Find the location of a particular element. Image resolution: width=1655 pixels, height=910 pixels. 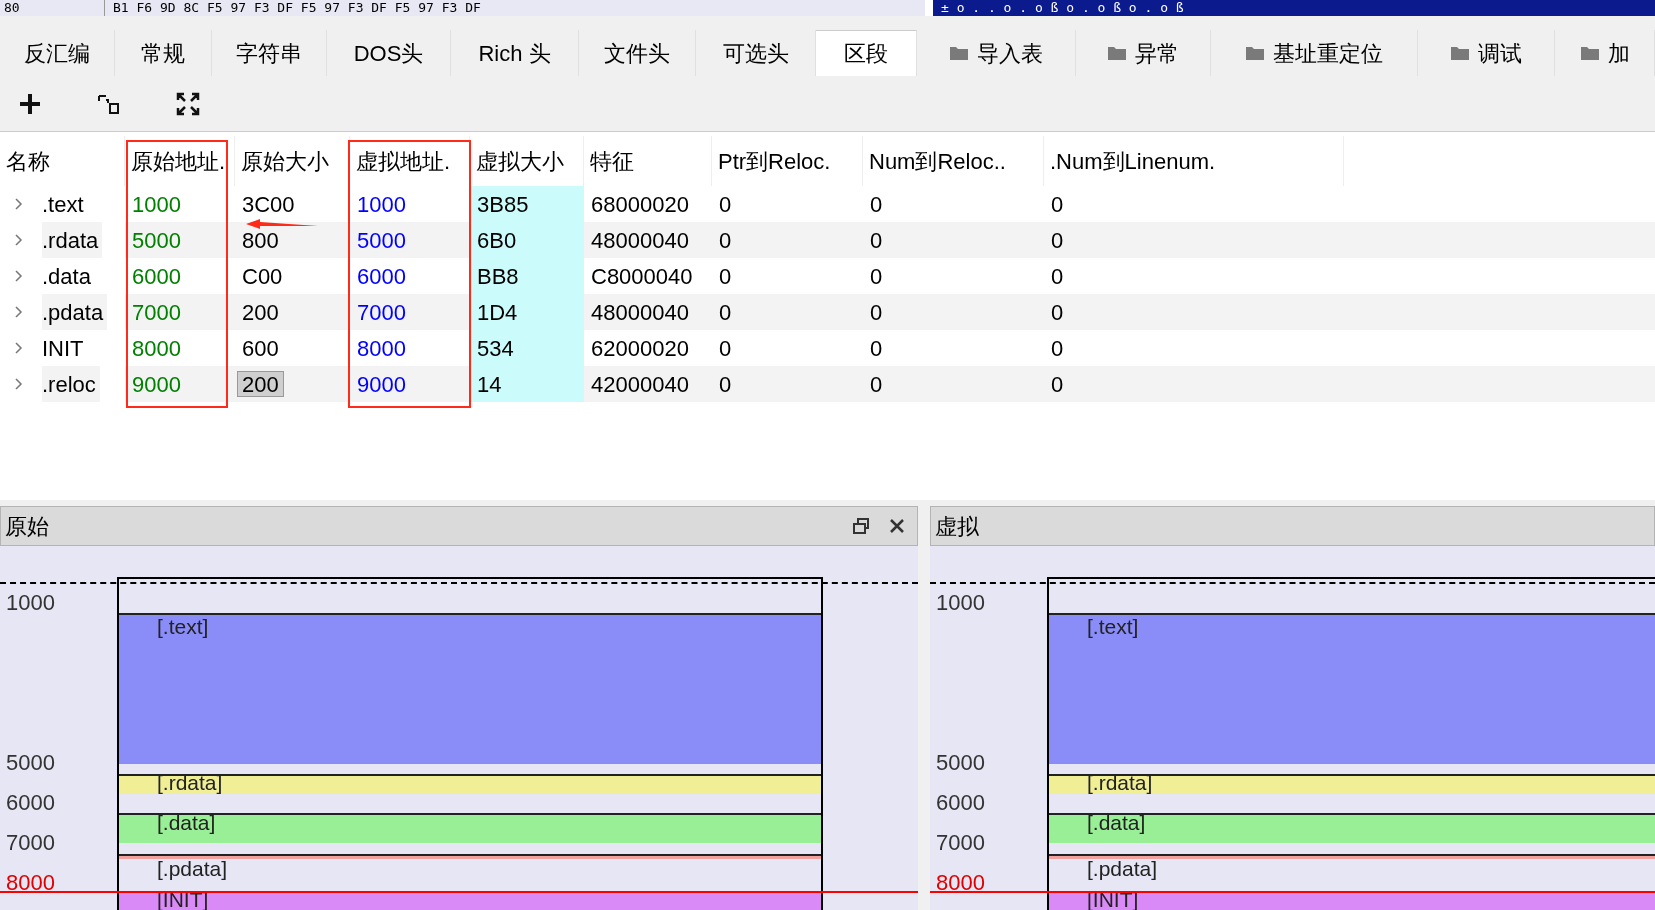

tab-label: 加 is located at coordinates (1618, 53).